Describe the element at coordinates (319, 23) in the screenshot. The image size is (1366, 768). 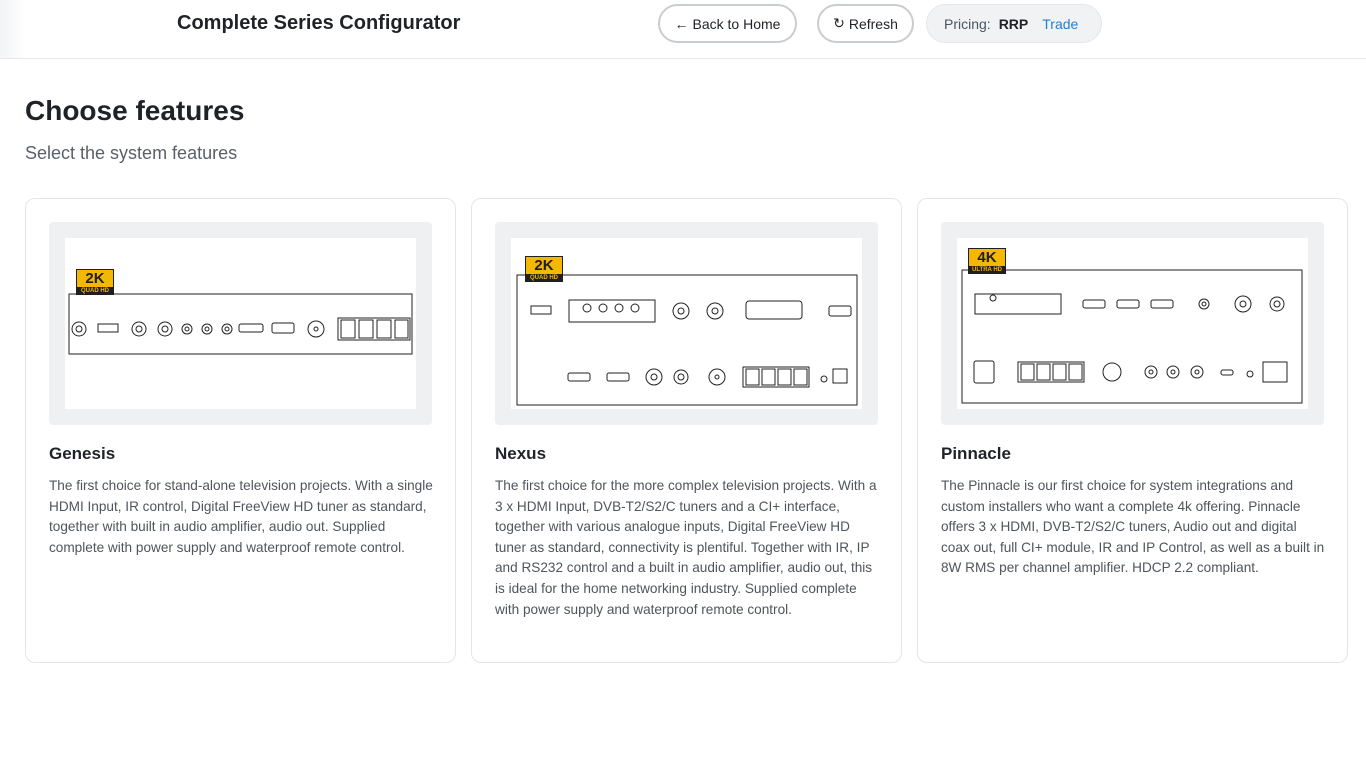
I see `app-title: Complete Series Configurator` at that location.